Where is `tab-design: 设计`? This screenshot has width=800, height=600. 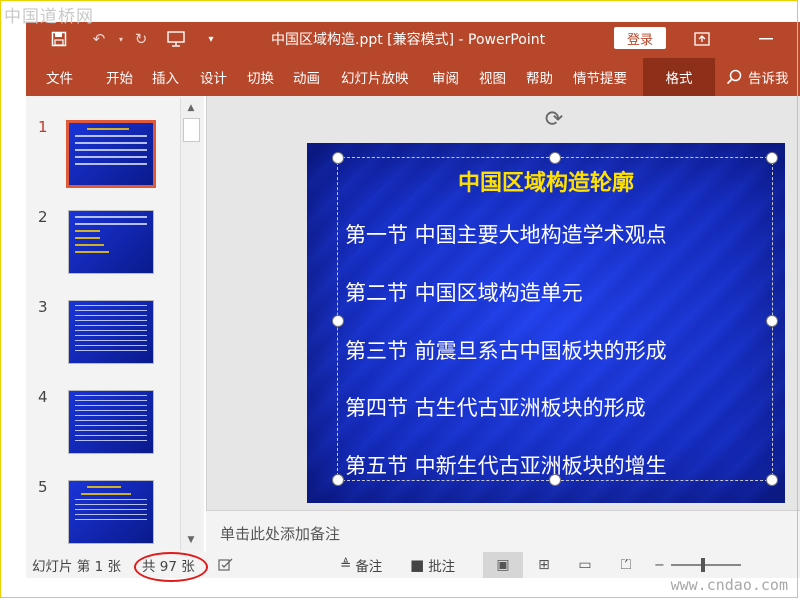 tab-design: 设计 is located at coordinates (213, 77).